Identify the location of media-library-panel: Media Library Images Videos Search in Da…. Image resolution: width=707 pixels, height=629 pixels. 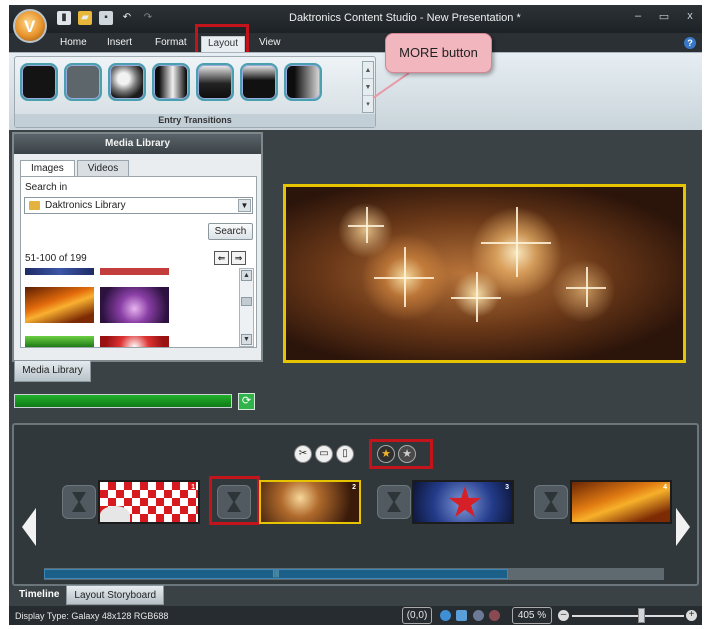
(137, 247).